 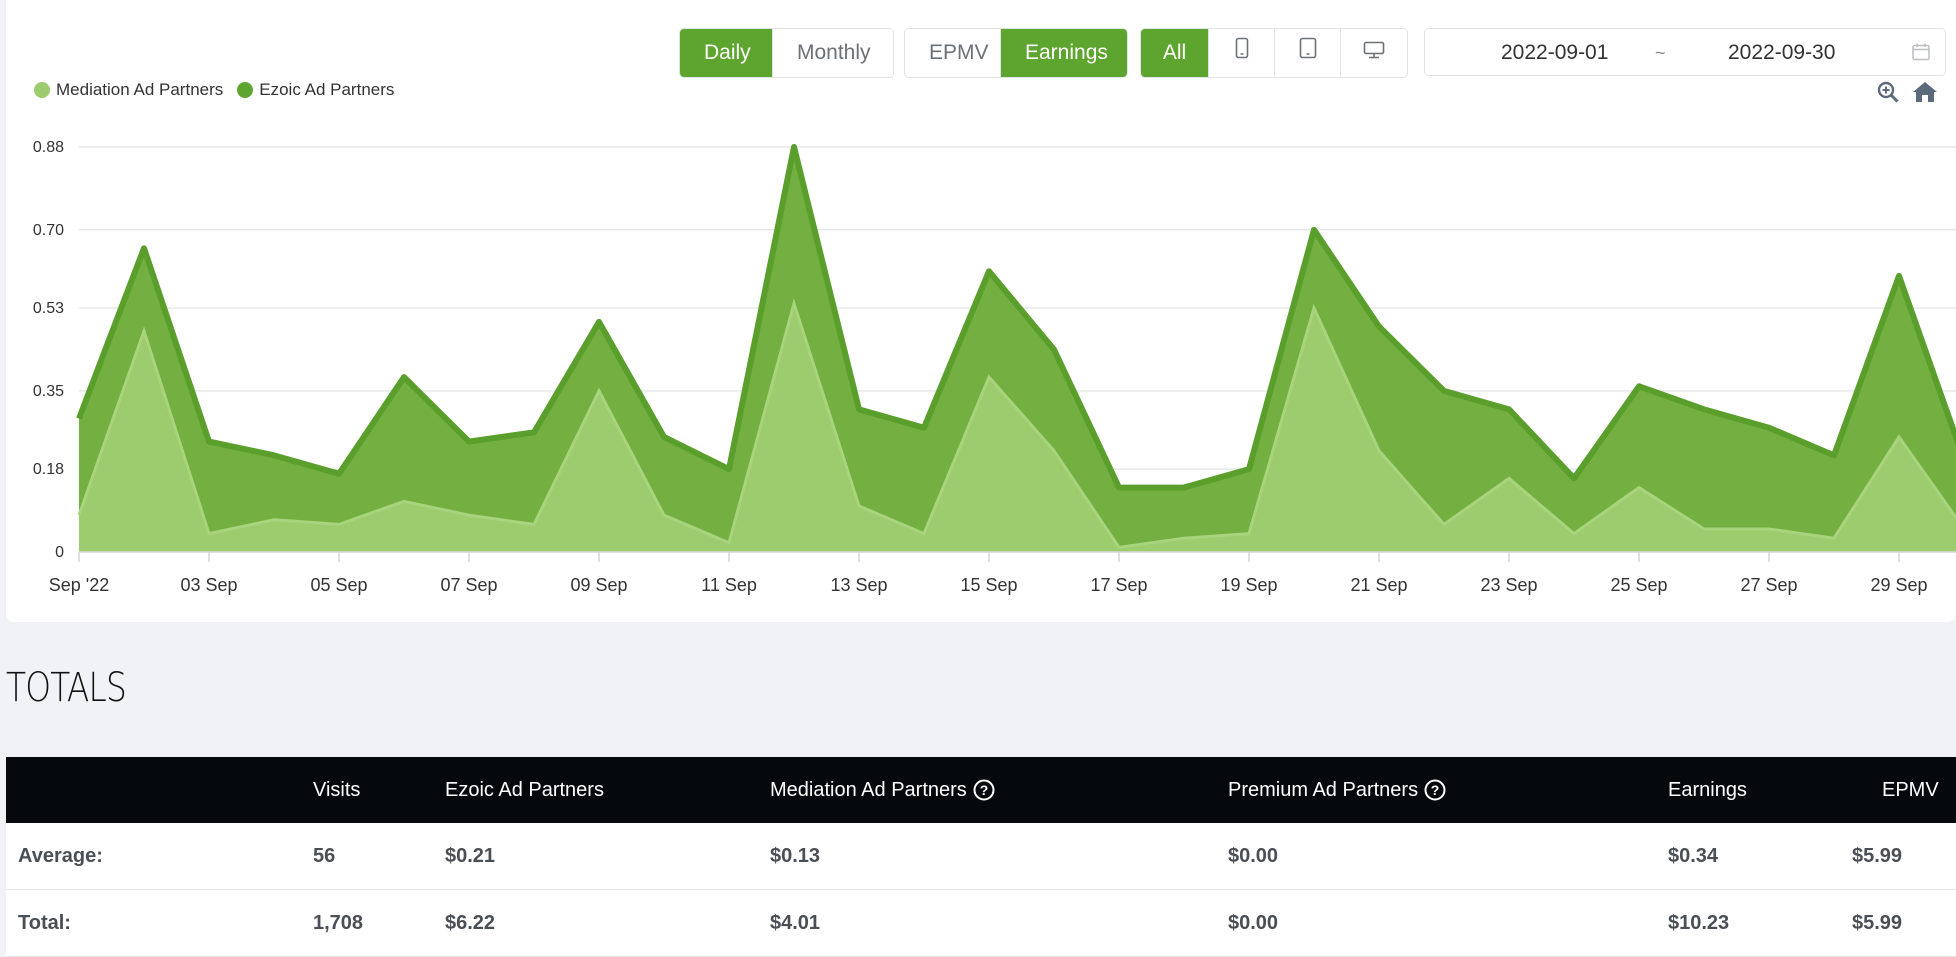 What do you see at coordinates (833, 53) in the screenshot?
I see `monthly-button: Monthly` at bounding box center [833, 53].